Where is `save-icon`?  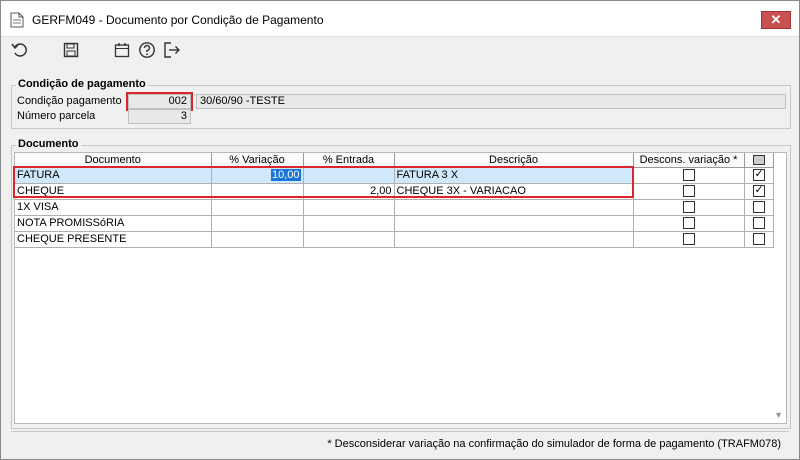
save-icon is located at coordinates (71, 50).